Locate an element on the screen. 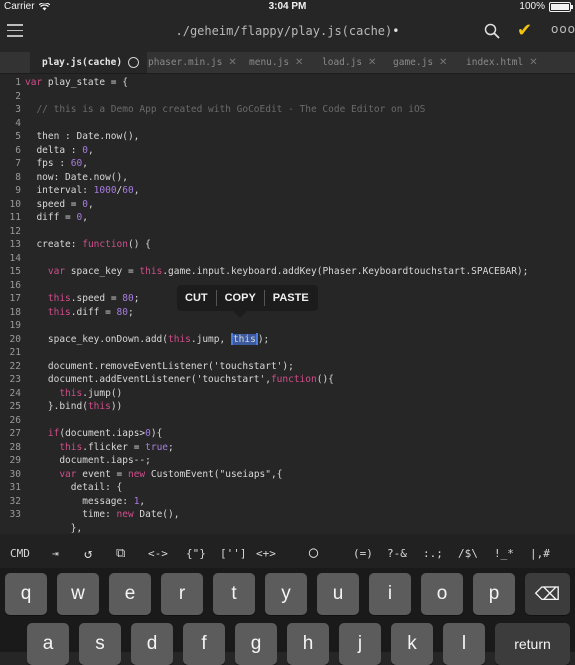  tab-key-icon: ⇥ is located at coordinates (55, 554).